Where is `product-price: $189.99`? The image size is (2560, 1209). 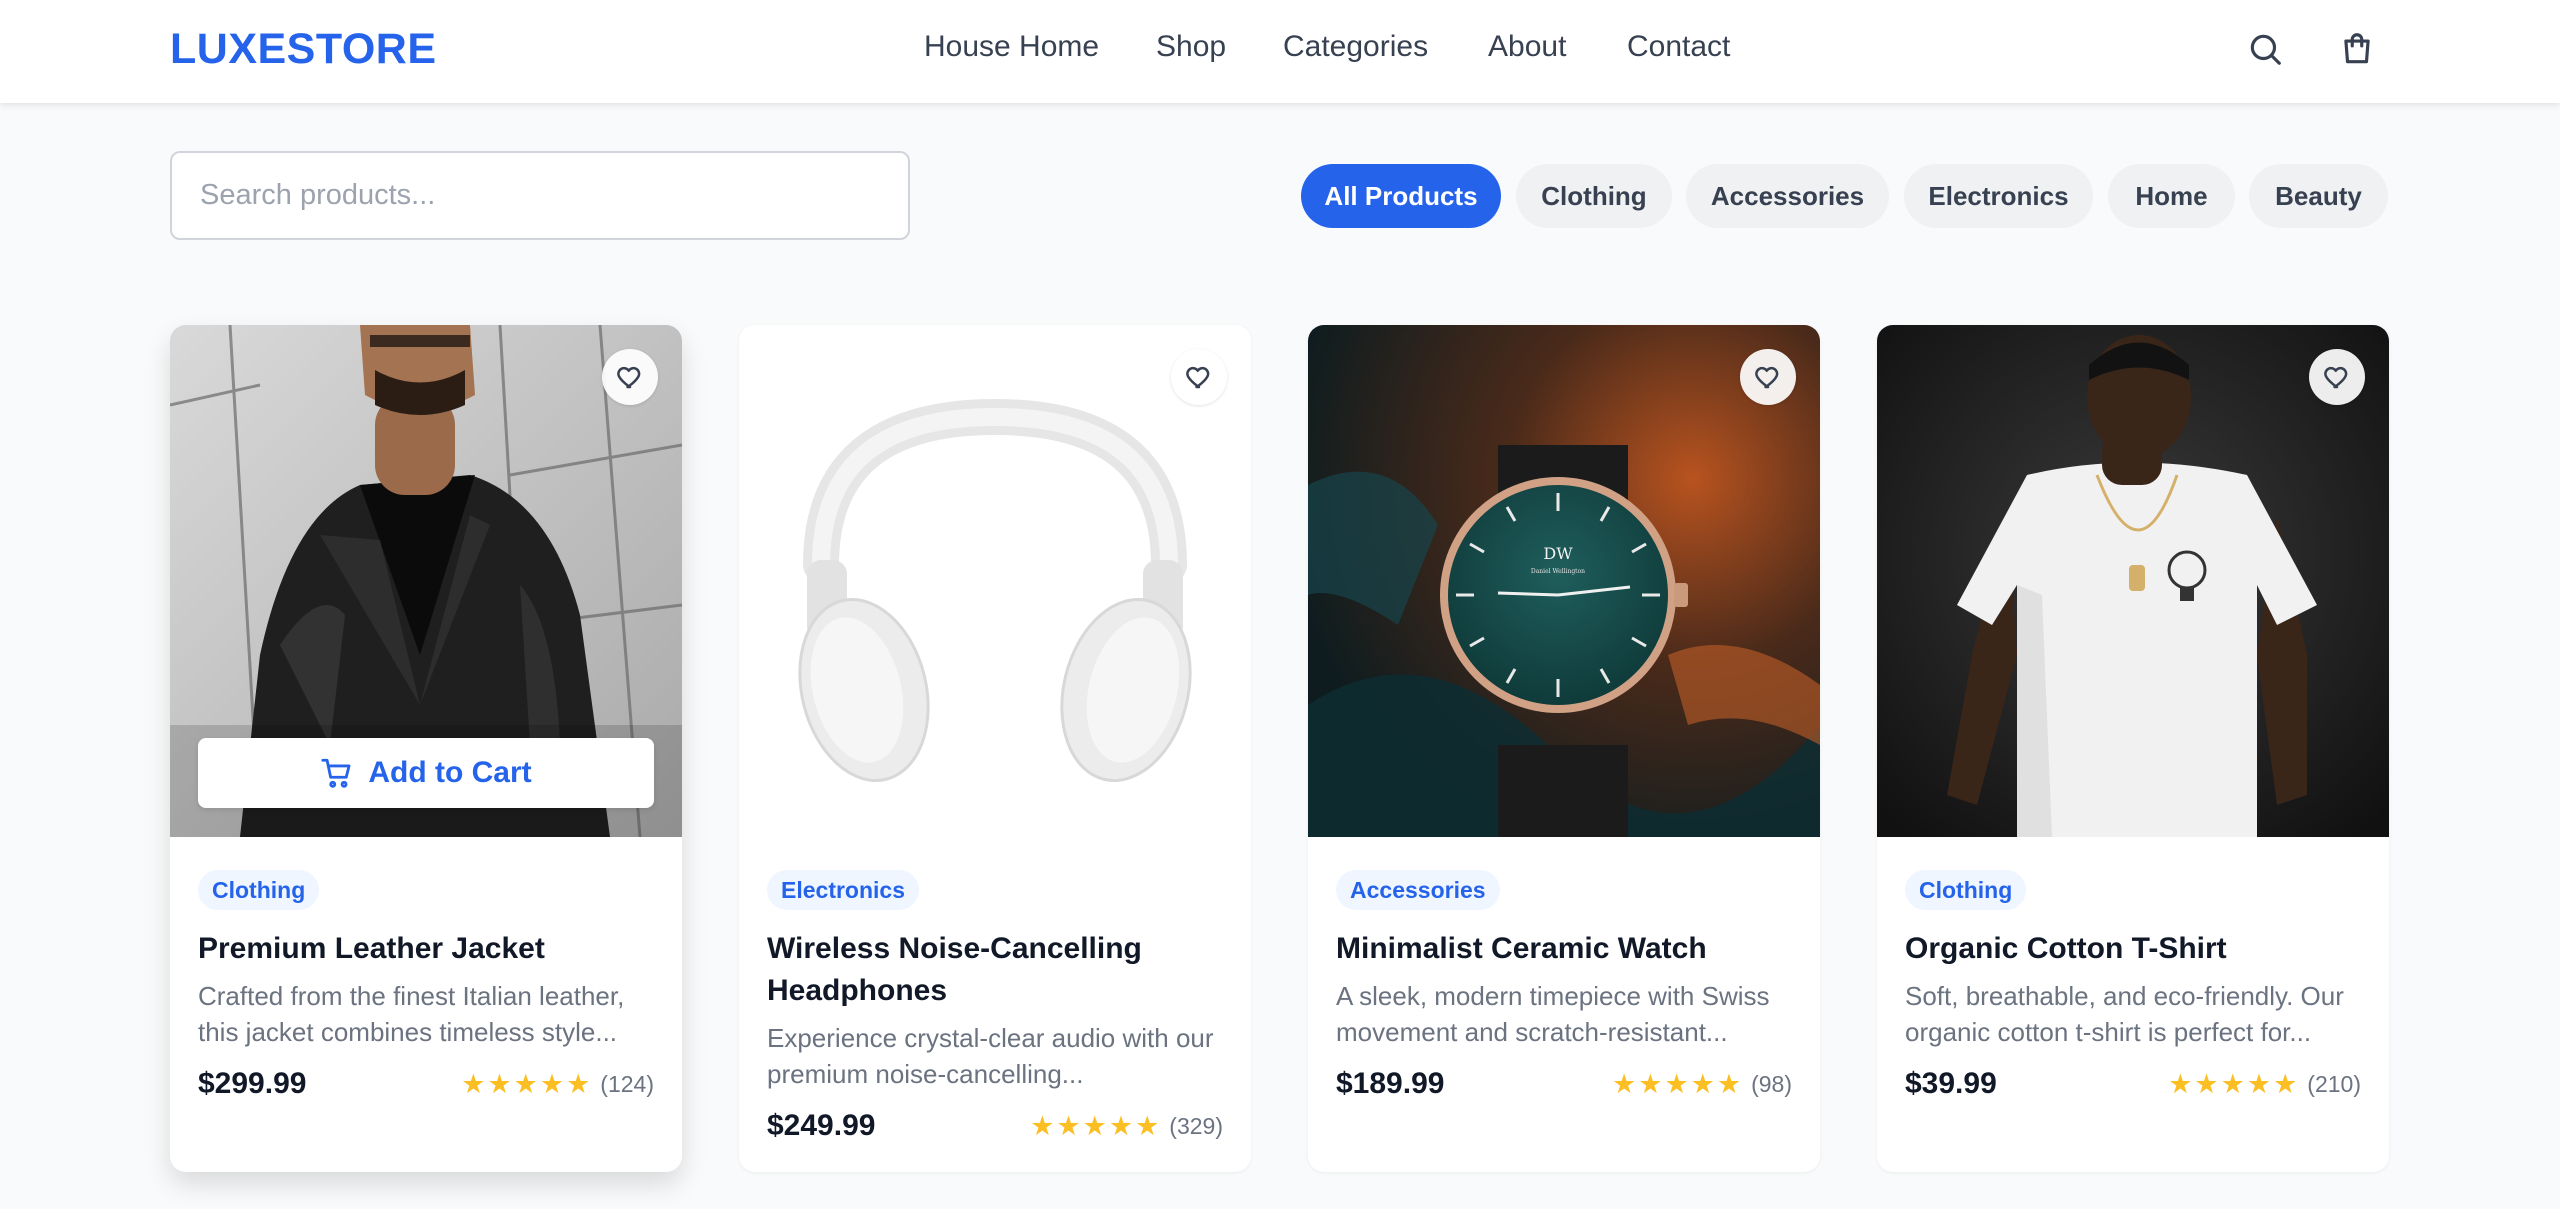 product-price: $189.99 is located at coordinates (1390, 1083).